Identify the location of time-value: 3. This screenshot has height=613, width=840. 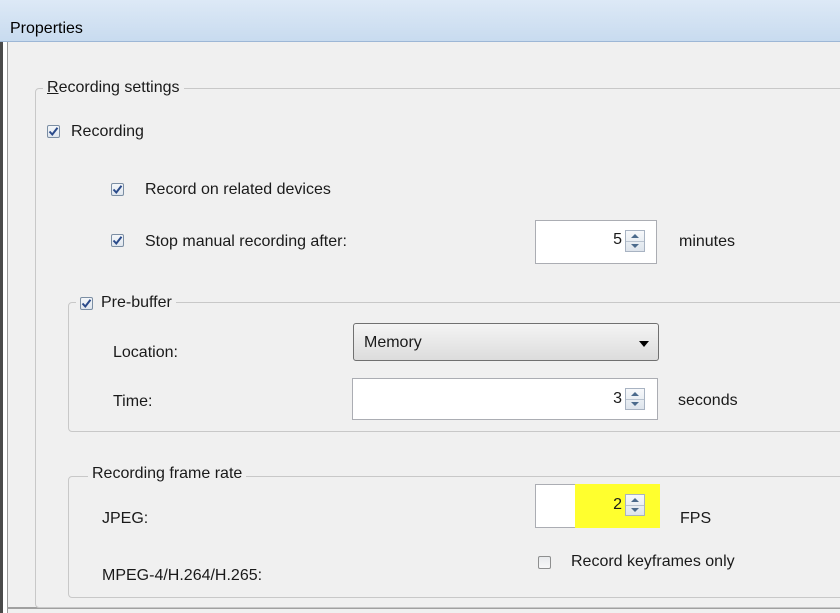
(617, 398).